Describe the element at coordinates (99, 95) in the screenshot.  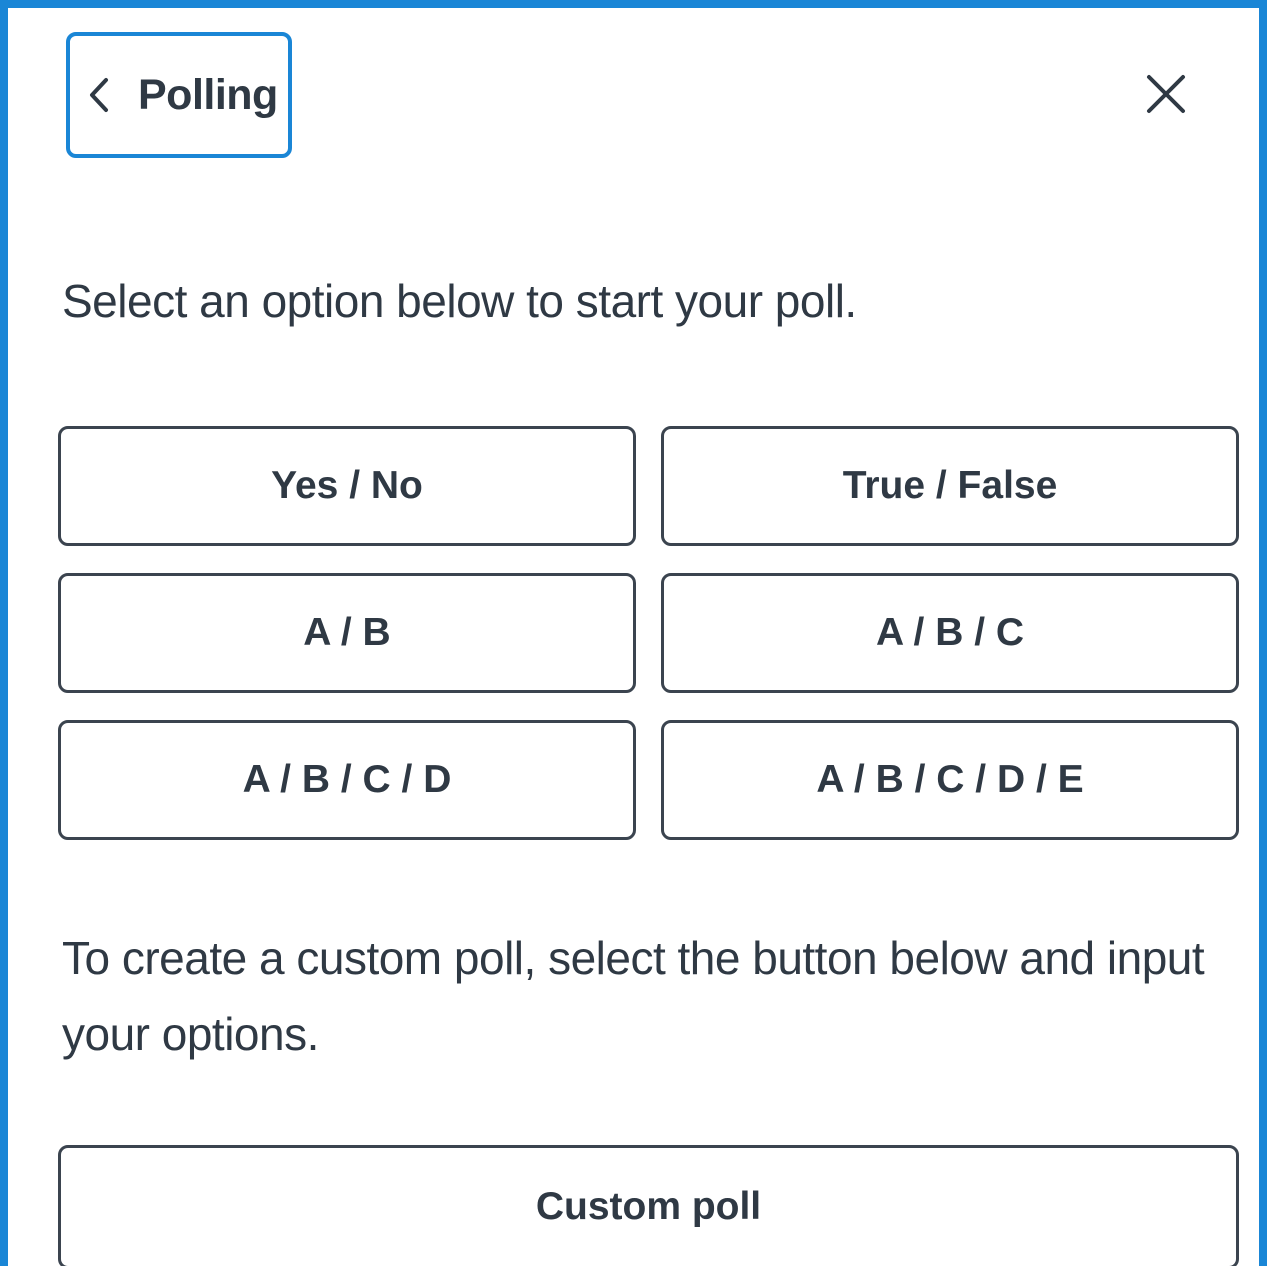
I see `chevron-left-icon` at that location.